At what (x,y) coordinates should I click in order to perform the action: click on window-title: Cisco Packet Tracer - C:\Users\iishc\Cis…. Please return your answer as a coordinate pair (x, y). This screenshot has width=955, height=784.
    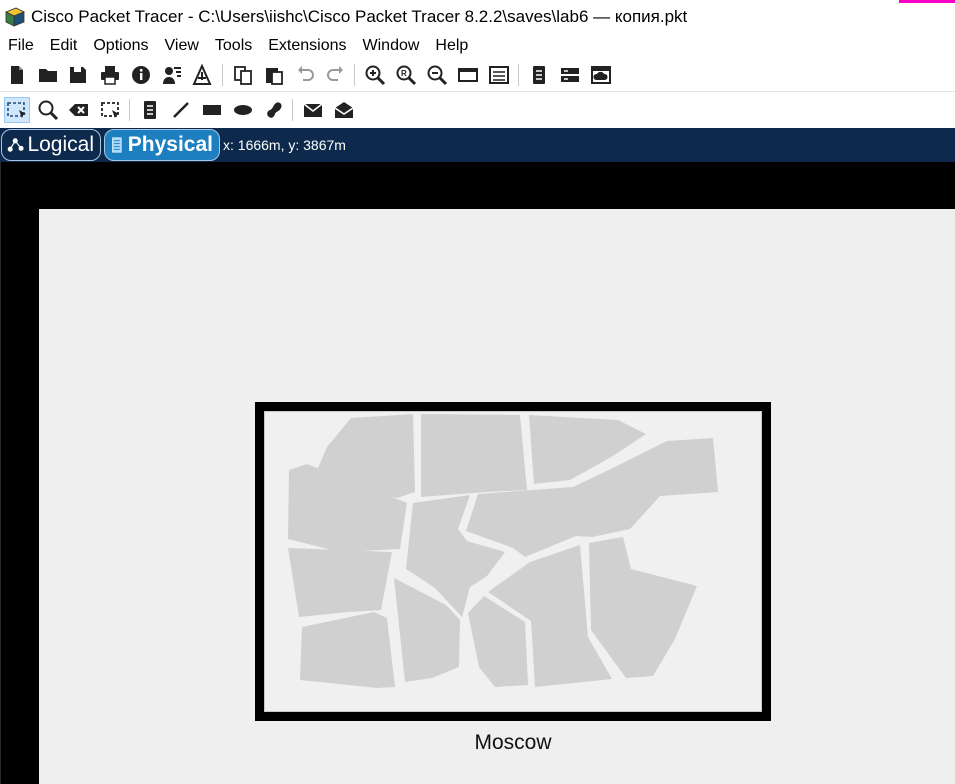
    Looking at the image, I should click on (359, 16).